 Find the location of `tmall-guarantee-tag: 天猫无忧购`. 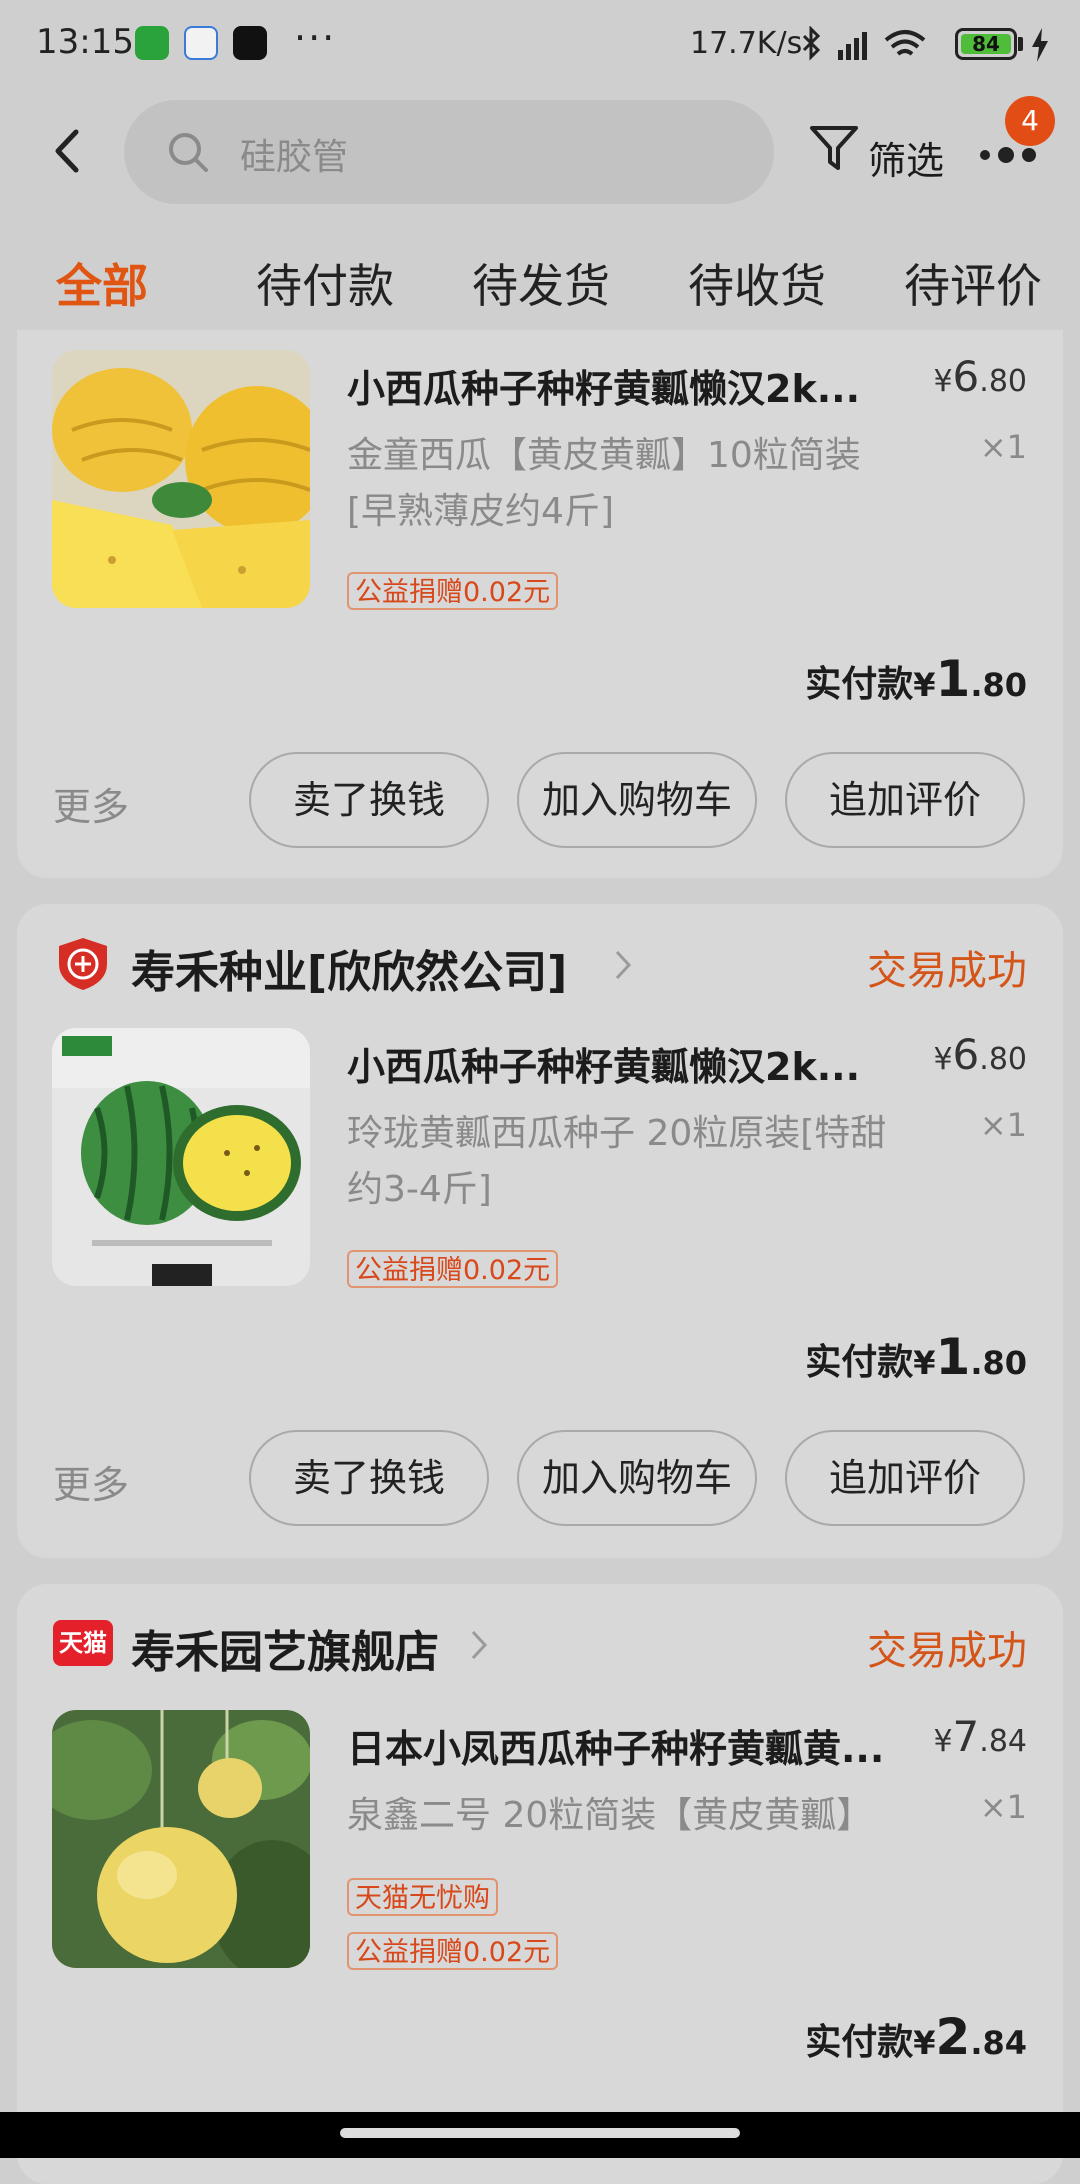

tmall-guarantee-tag: 天猫无忧购 is located at coordinates (422, 1897).